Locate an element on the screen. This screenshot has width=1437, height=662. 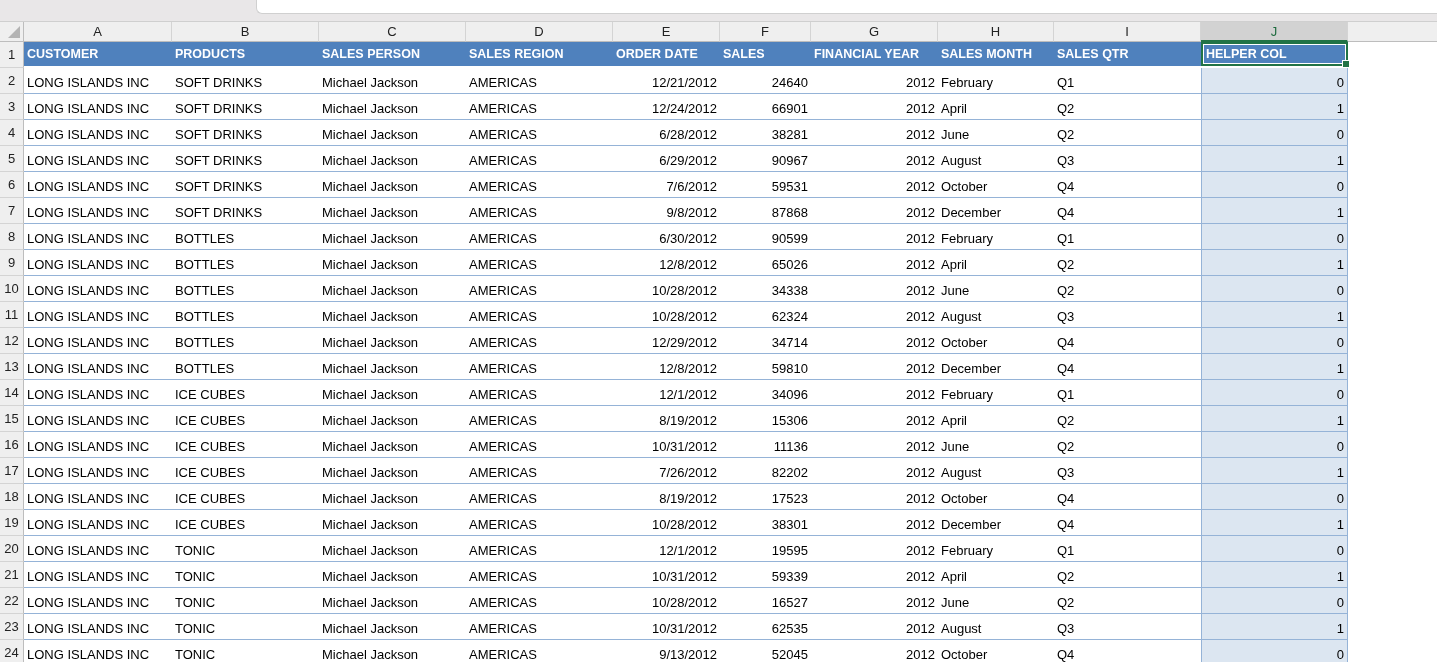
row-header: 12 is located at coordinates (12, 341).